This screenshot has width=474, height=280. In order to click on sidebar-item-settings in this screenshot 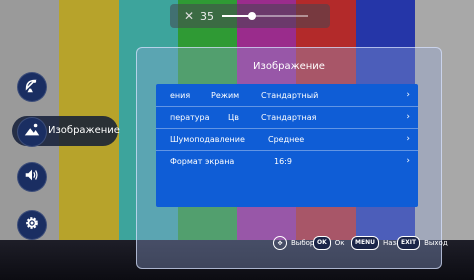, I will do `click(32, 225)`.